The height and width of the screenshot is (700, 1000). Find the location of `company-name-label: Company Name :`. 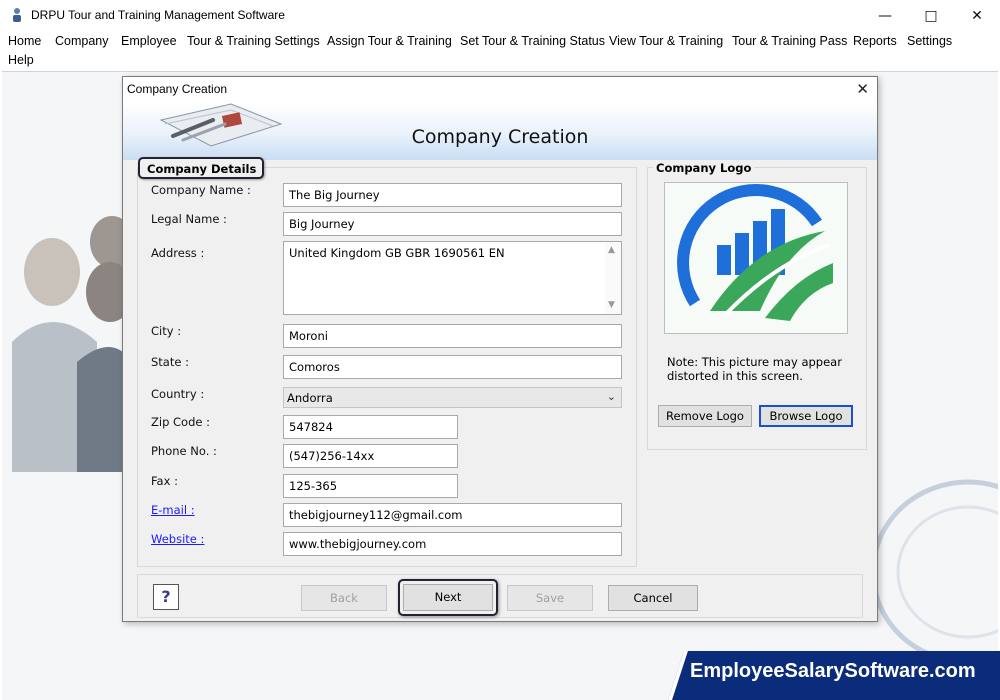

company-name-label: Company Name : is located at coordinates (201, 190).